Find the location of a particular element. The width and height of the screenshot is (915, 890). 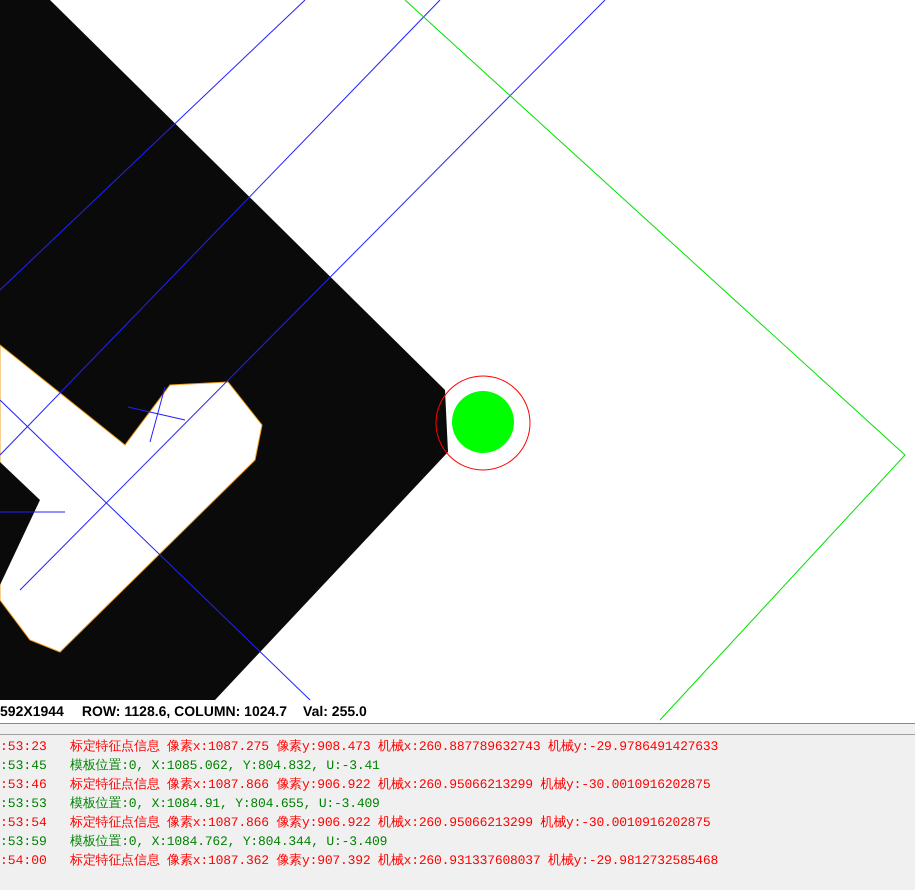

pixel-value-text: Val: 255.0 is located at coordinates (335, 711).